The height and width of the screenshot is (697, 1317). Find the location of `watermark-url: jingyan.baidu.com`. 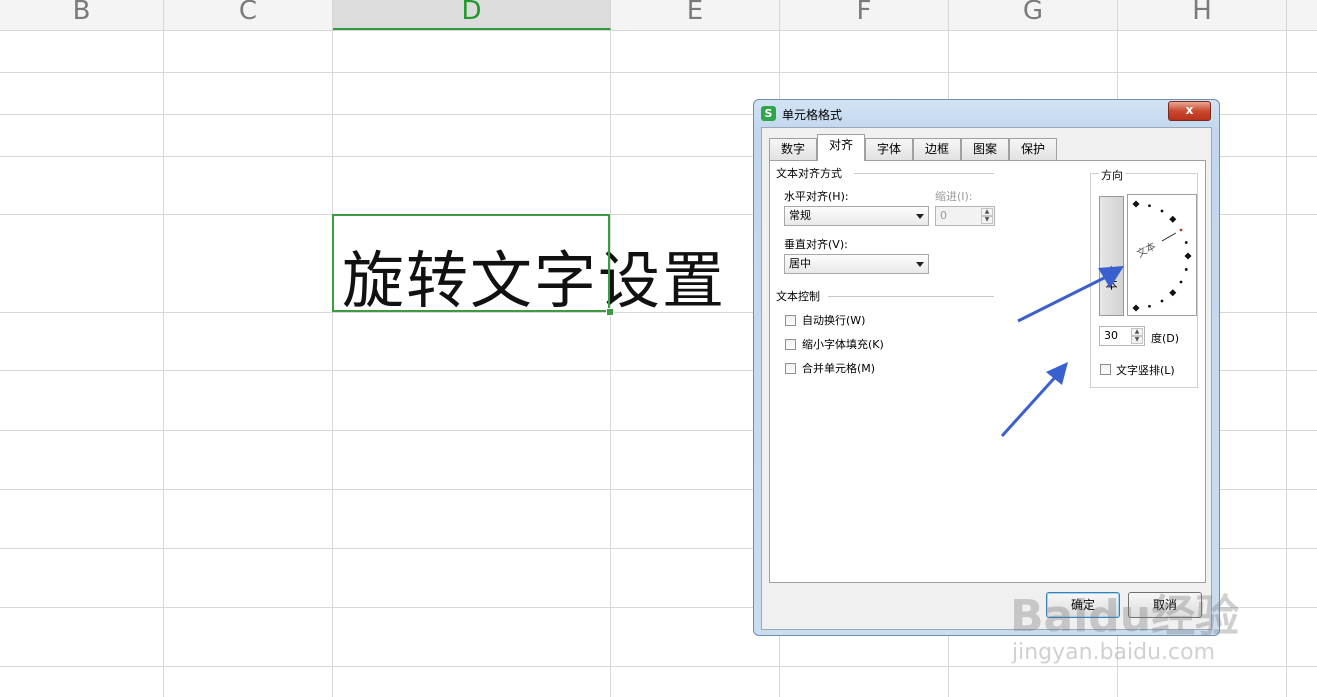

watermark-url: jingyan.baidu.com is located at coordinates (1114, 652).